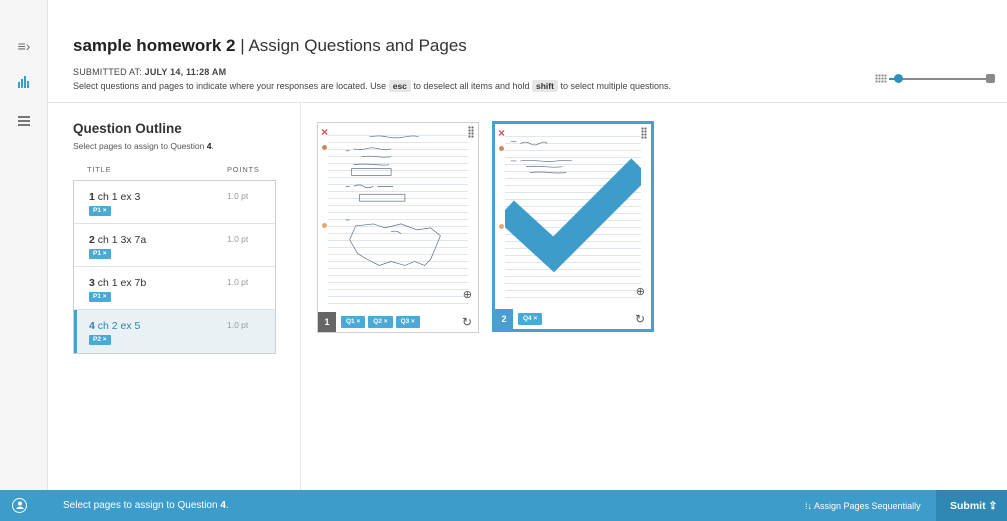  What do you see at coordinates (119, 326) in the screenshot?
I see `question-name: ch 2 ex 5` at bounding box center [119, 326].